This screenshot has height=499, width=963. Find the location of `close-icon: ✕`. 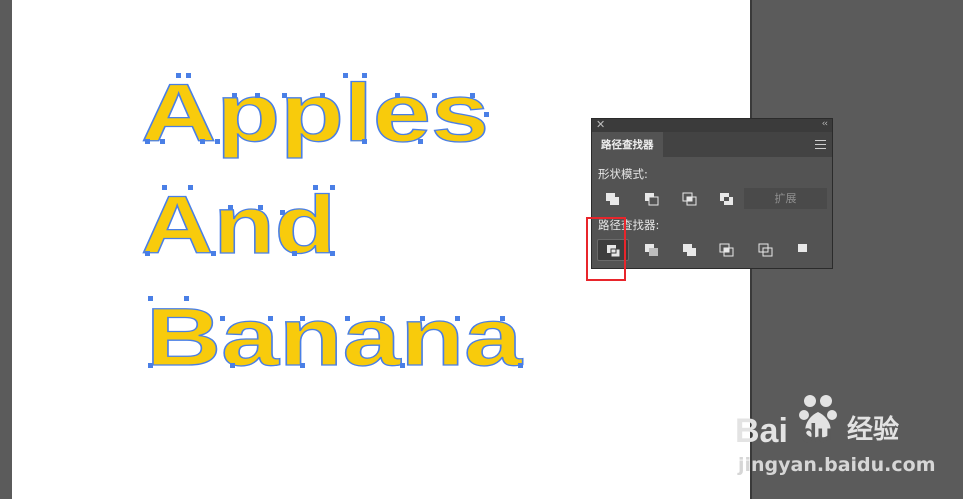

close-icon: ✕ is located at coordinates (600, 124).